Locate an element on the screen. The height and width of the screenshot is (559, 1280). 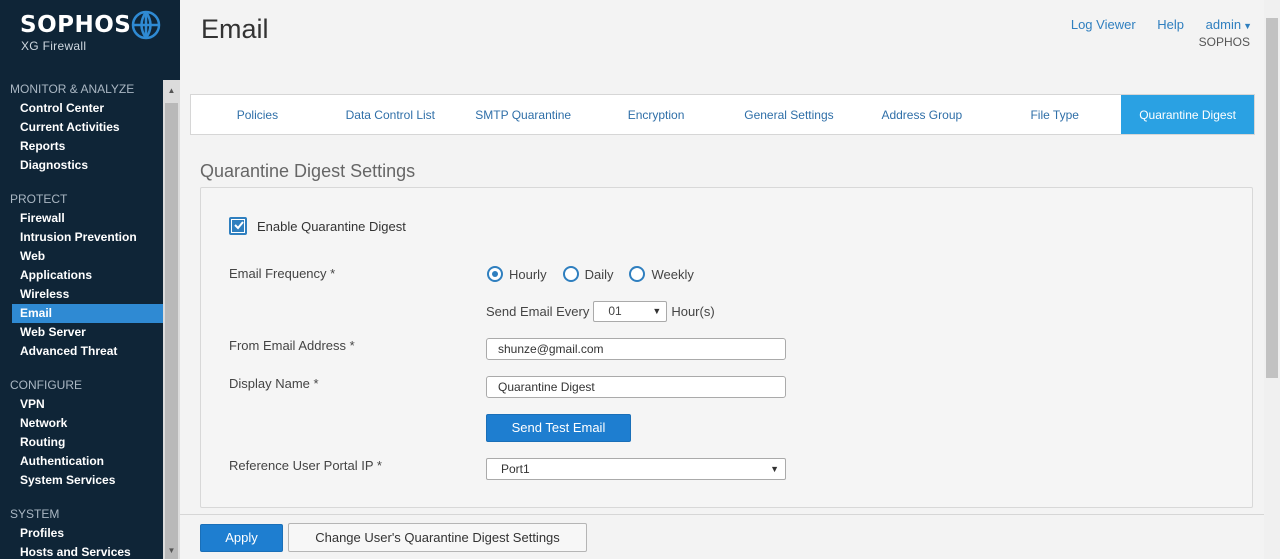
tab-quarantine-digest: Quarantine Digest is located at coordinates (1187, 114).